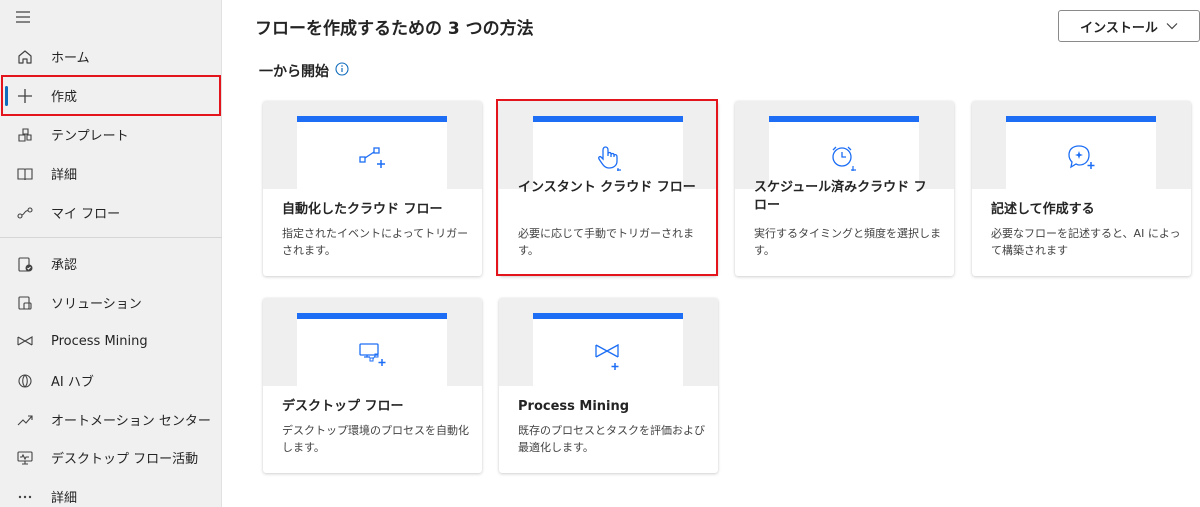 This screenshot has height=507, width=1200. I want to click on section-title: 一から開始, so click(304, 71).